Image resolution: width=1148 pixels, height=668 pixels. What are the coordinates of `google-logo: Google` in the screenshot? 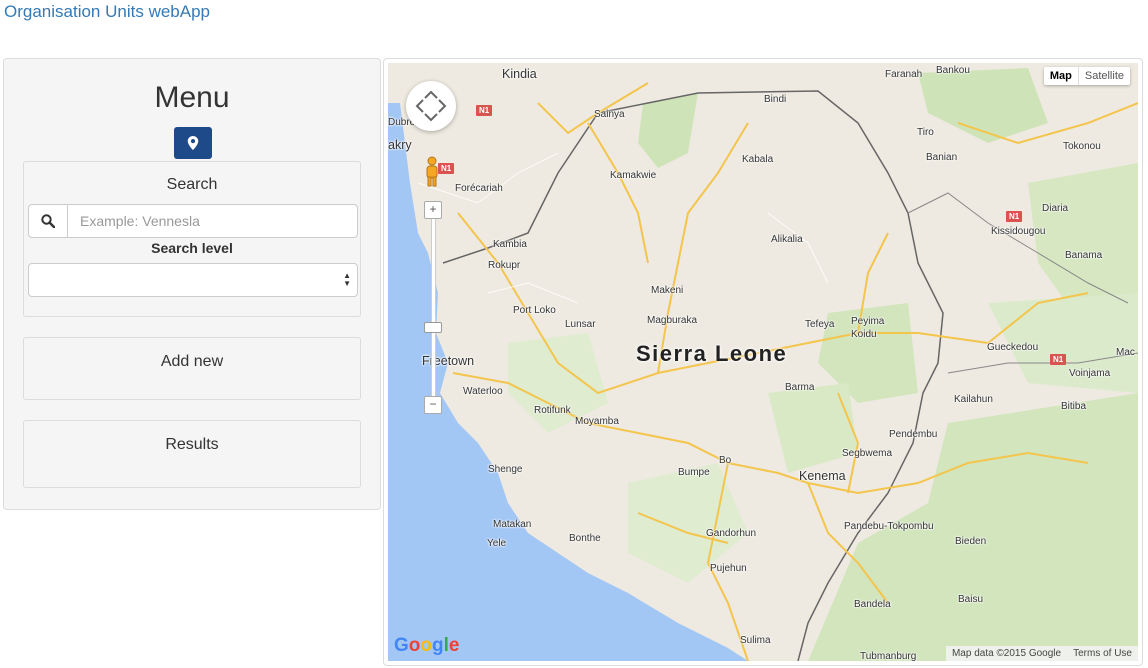 It's located at (427, 645).